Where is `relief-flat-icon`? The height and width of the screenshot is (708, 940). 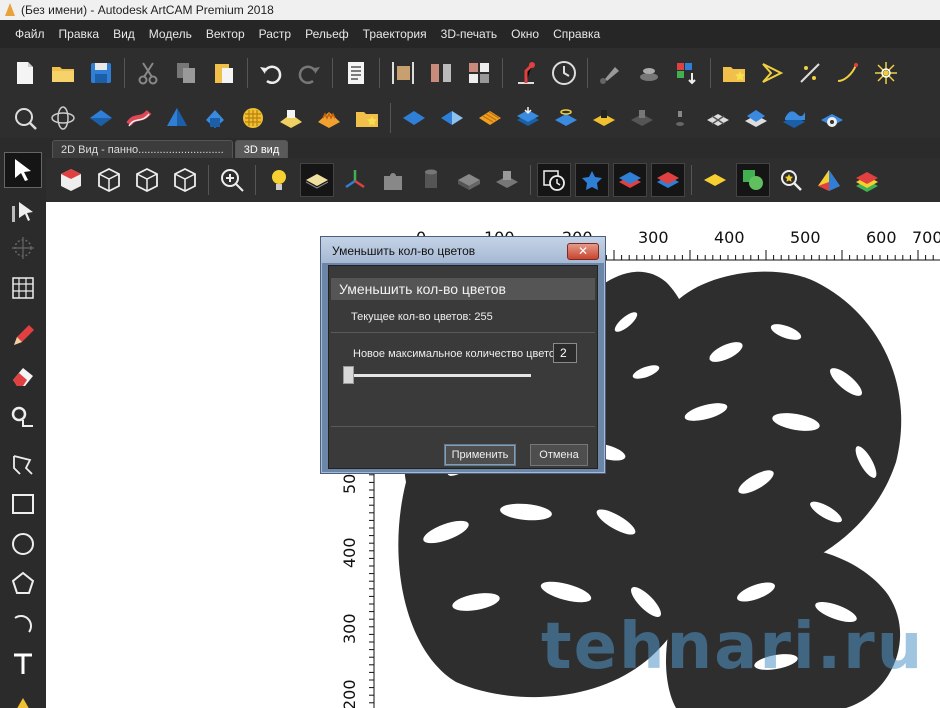
relief-flat-icon is located at coordinates (414, 118).